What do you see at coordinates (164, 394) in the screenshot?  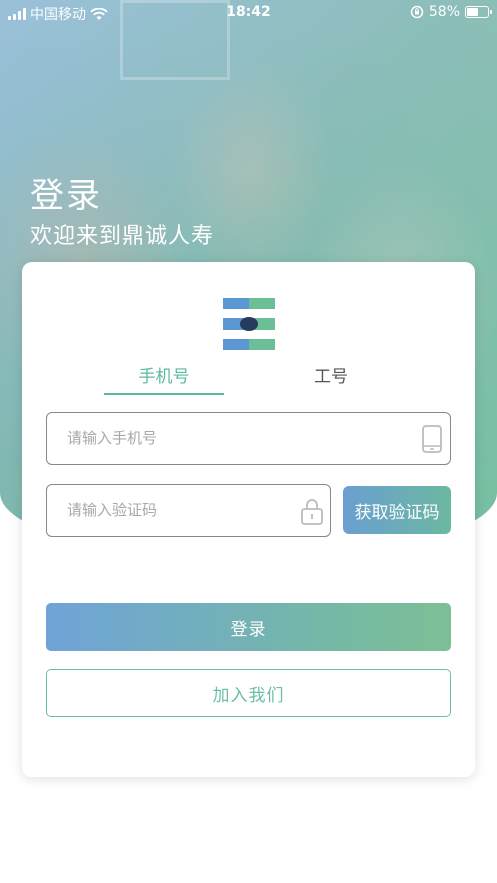 I see `active-tab-indicator` at bounding box center [164, 394].